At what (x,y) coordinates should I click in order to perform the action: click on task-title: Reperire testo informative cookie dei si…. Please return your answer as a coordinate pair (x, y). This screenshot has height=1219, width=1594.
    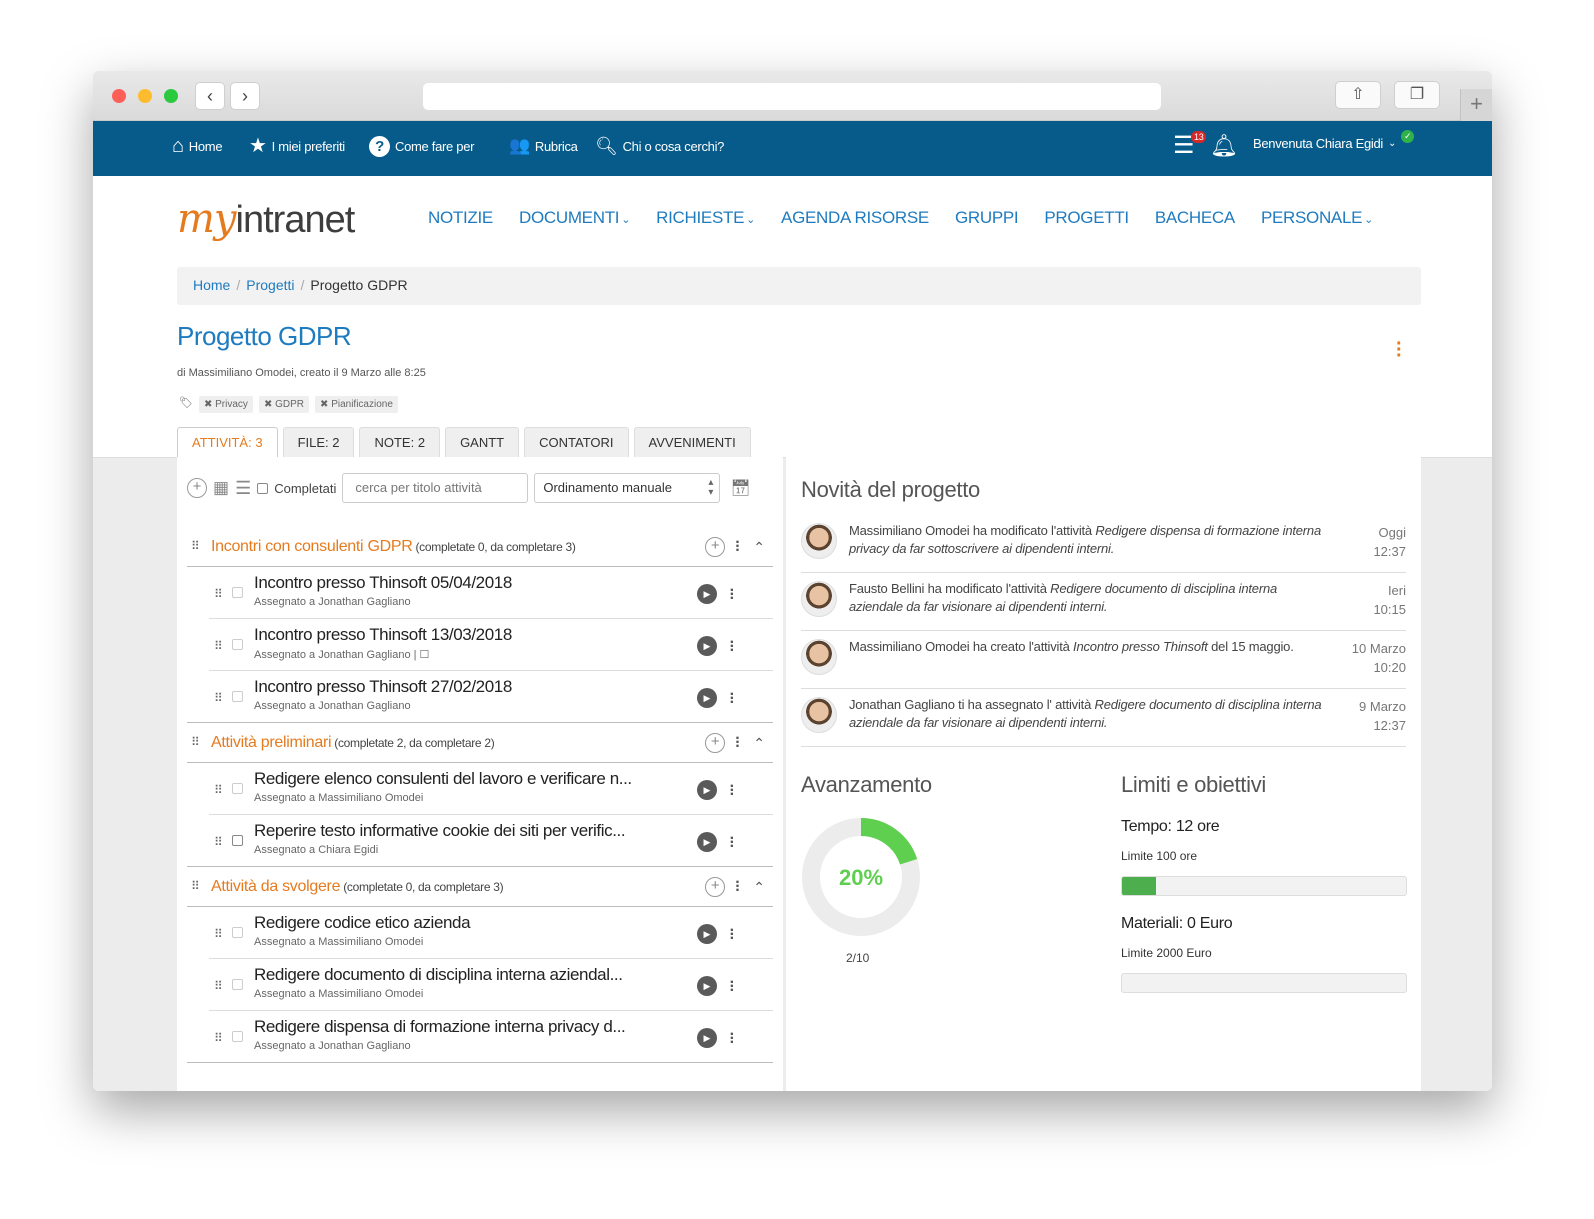
    Looking at the image, I should click on (440, 831).